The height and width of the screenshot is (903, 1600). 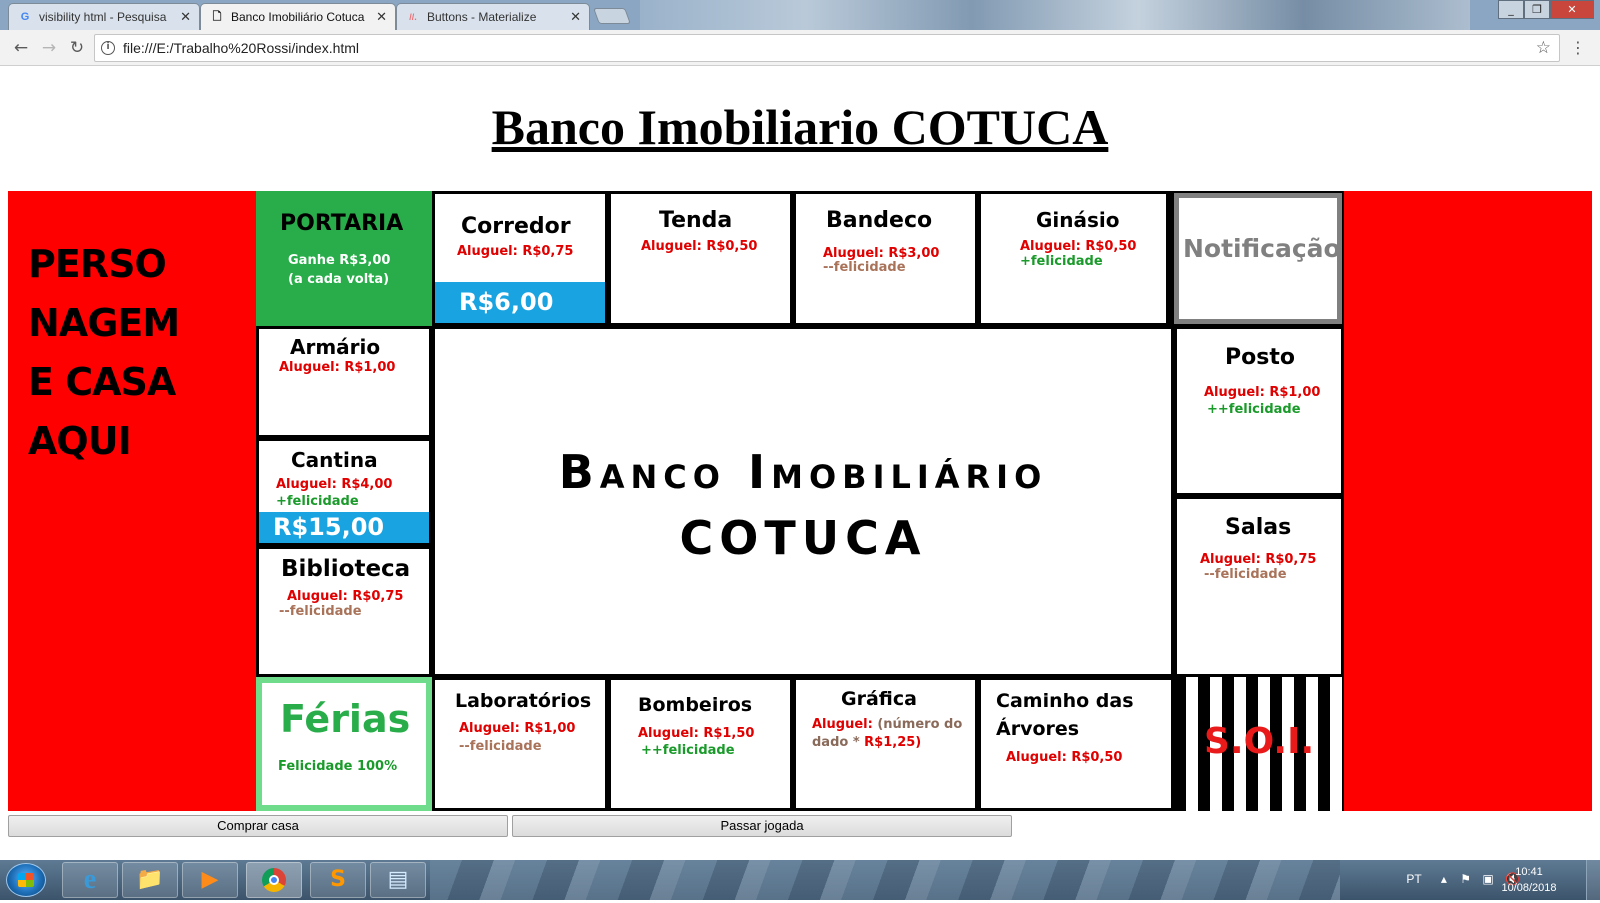 I want to click on info-icon: i, so click(x=108, y=48).